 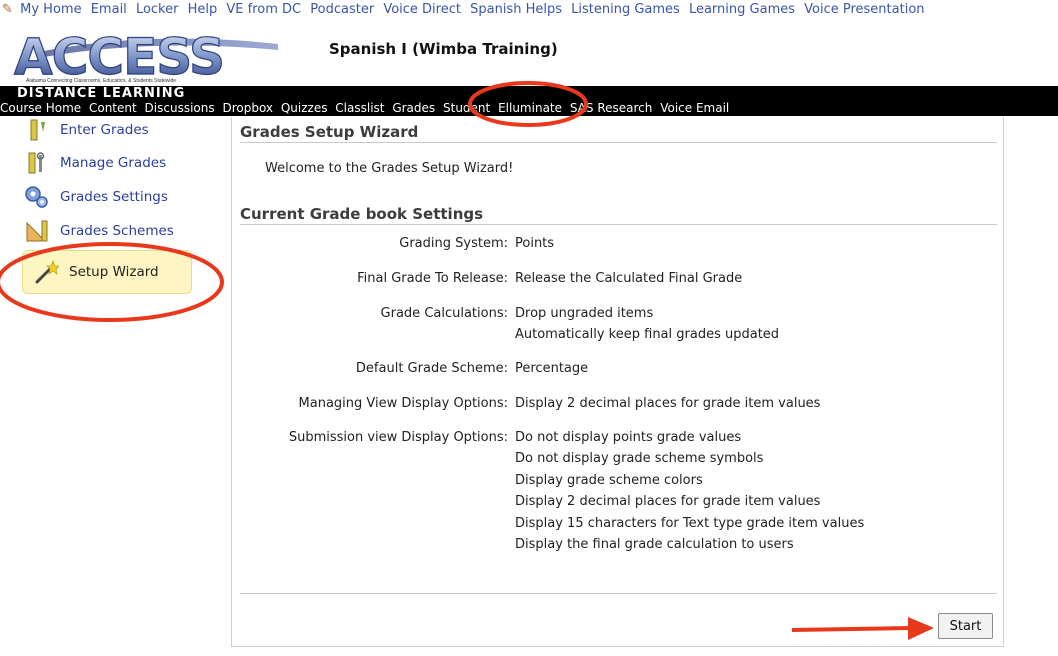 I want to click on sidebar-item-grades-settings: Grades Settings, so click(x=95, y=197).